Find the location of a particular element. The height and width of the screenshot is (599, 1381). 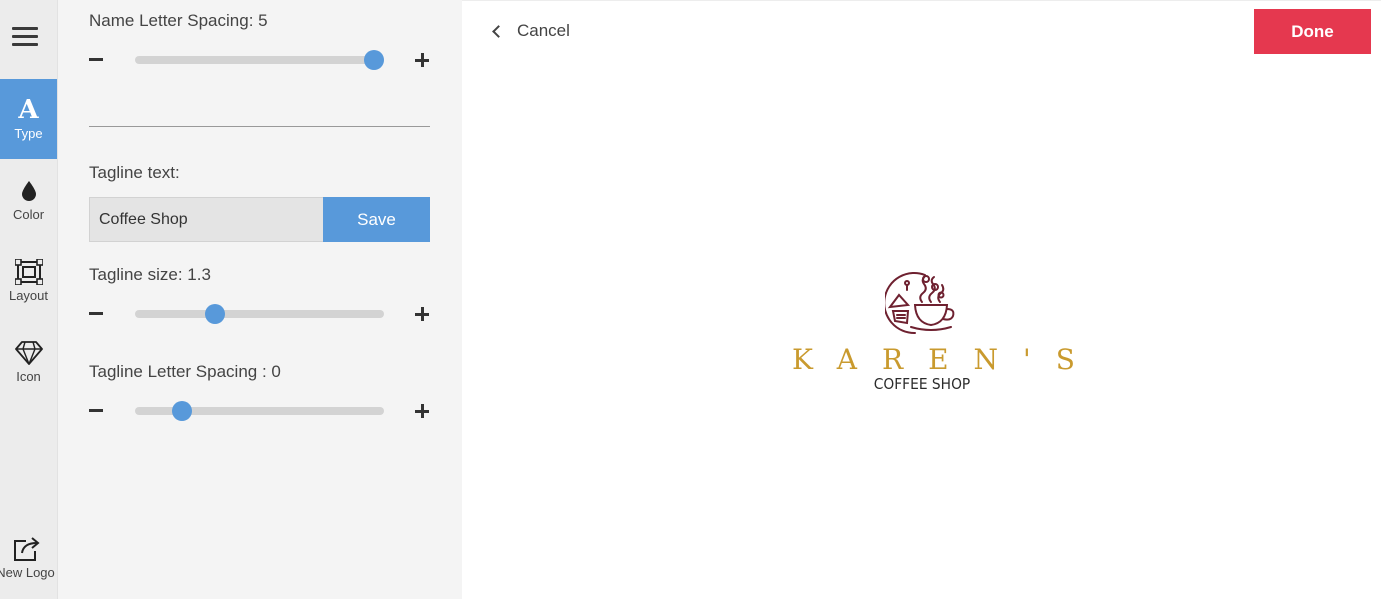

logo-tagline-text: COFFEE SHOP is located at coordinates (922, 384).